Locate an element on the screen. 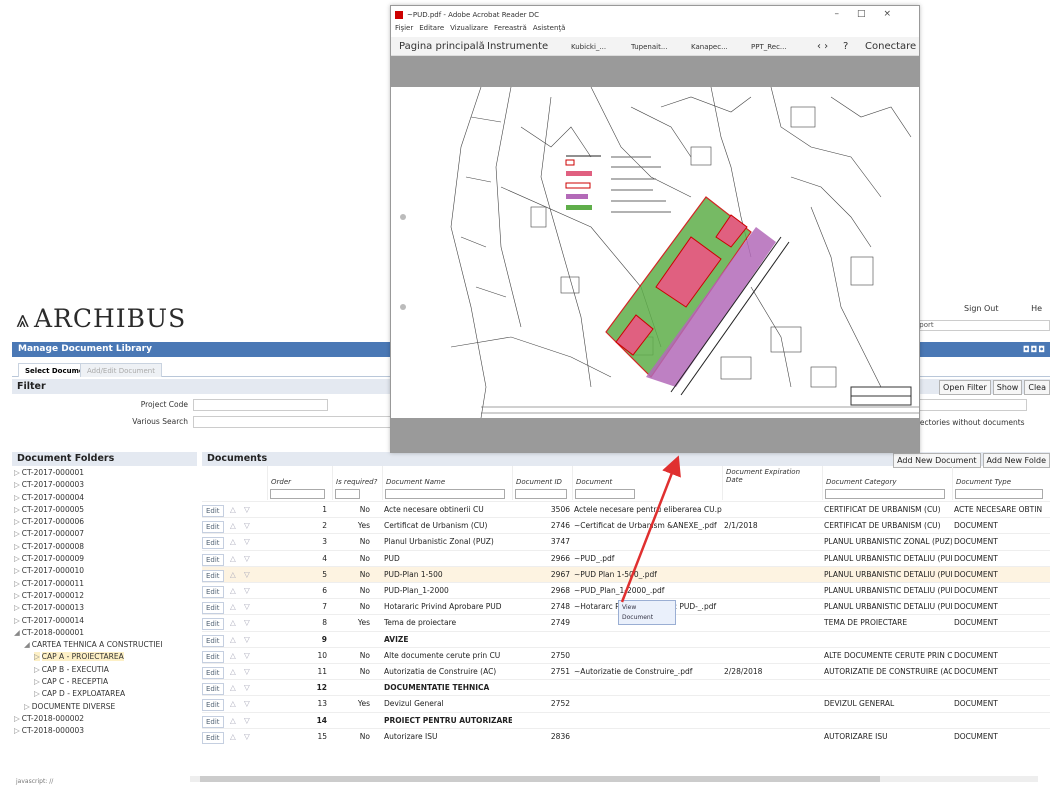 This screenshot has width=1050, height=785. red-arrow-overlay is located at coordinates (650, 529).